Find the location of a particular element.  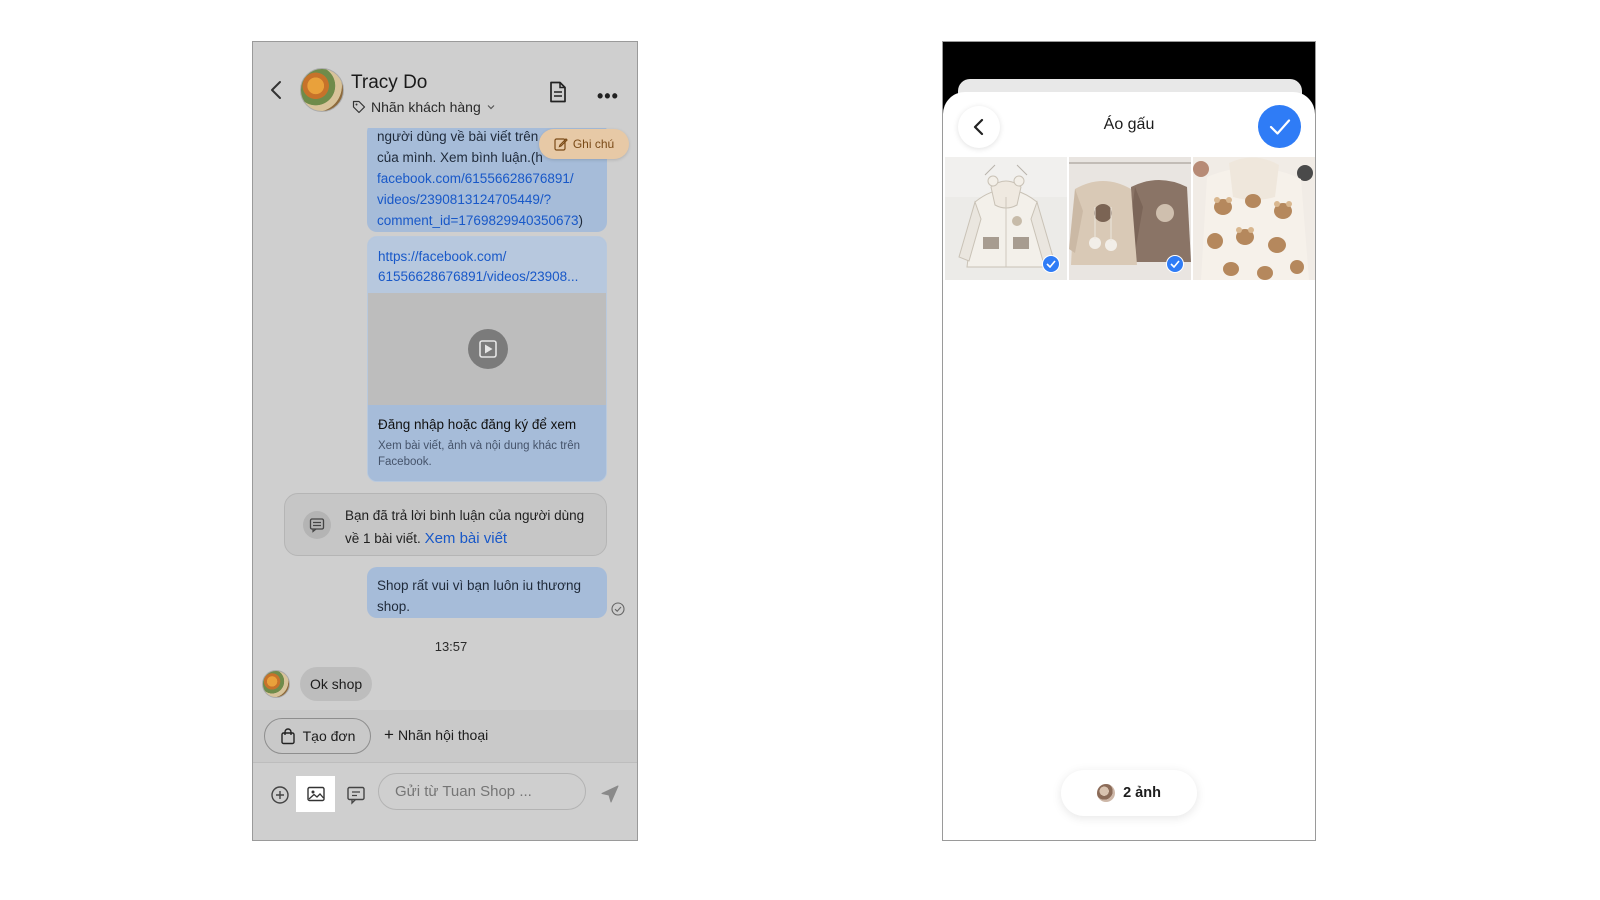

link-preview-title: Đăng nhập hoặc đăng ký để xem is located at coordinates (477, 424).